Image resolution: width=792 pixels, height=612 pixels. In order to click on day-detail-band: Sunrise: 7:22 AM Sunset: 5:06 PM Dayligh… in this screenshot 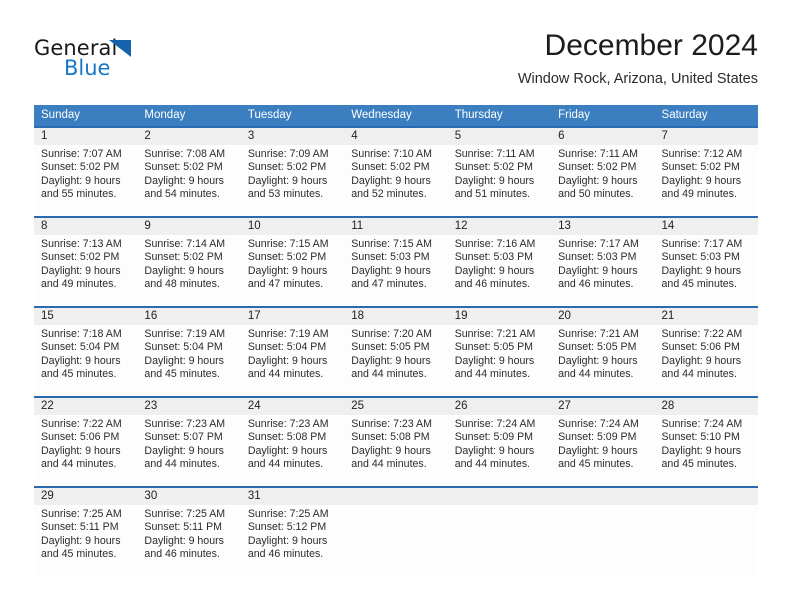, I will do `click(396, 450)`.